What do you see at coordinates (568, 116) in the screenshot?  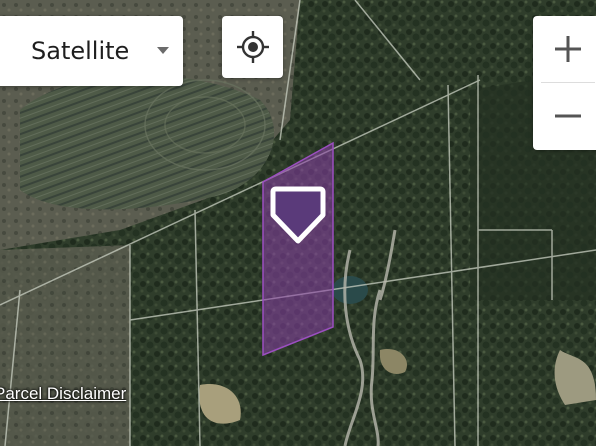 I see `minus-icon` at bounding box center [568, 116].